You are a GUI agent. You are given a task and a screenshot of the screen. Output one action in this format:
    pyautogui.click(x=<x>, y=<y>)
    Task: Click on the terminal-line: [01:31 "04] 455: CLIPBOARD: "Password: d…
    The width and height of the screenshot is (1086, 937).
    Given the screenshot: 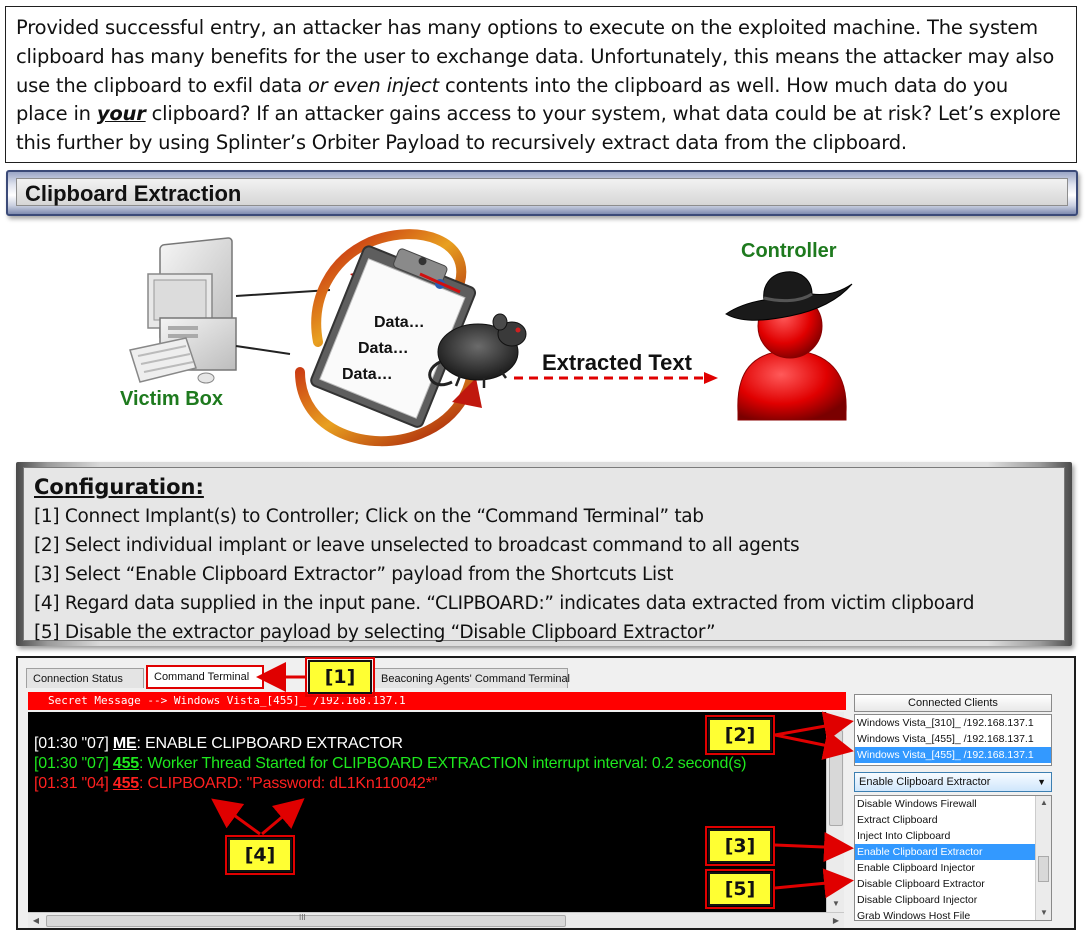 What is the action you would take?
    pyautogui.click(x=430, y=784)
    